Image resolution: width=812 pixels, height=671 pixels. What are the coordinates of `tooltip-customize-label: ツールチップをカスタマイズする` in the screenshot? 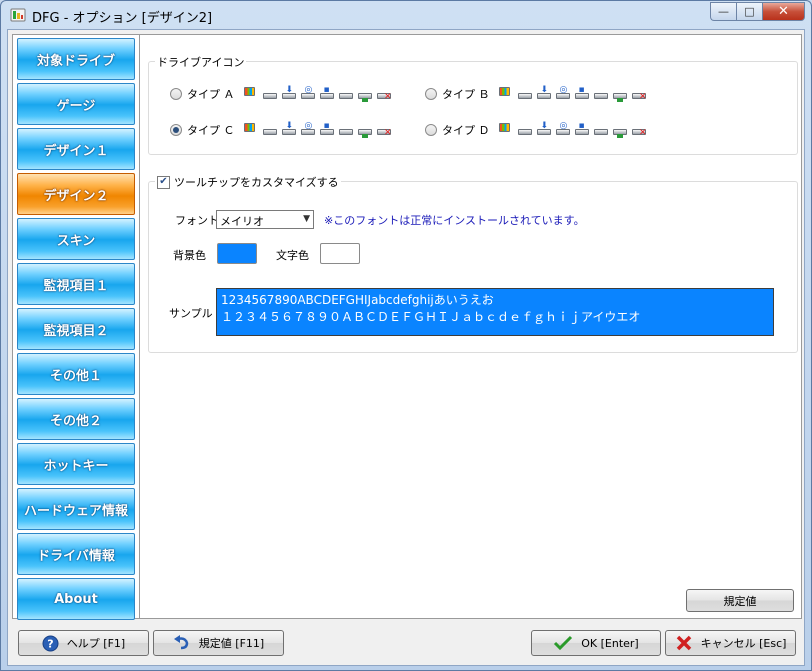 It's located at (256, 182).